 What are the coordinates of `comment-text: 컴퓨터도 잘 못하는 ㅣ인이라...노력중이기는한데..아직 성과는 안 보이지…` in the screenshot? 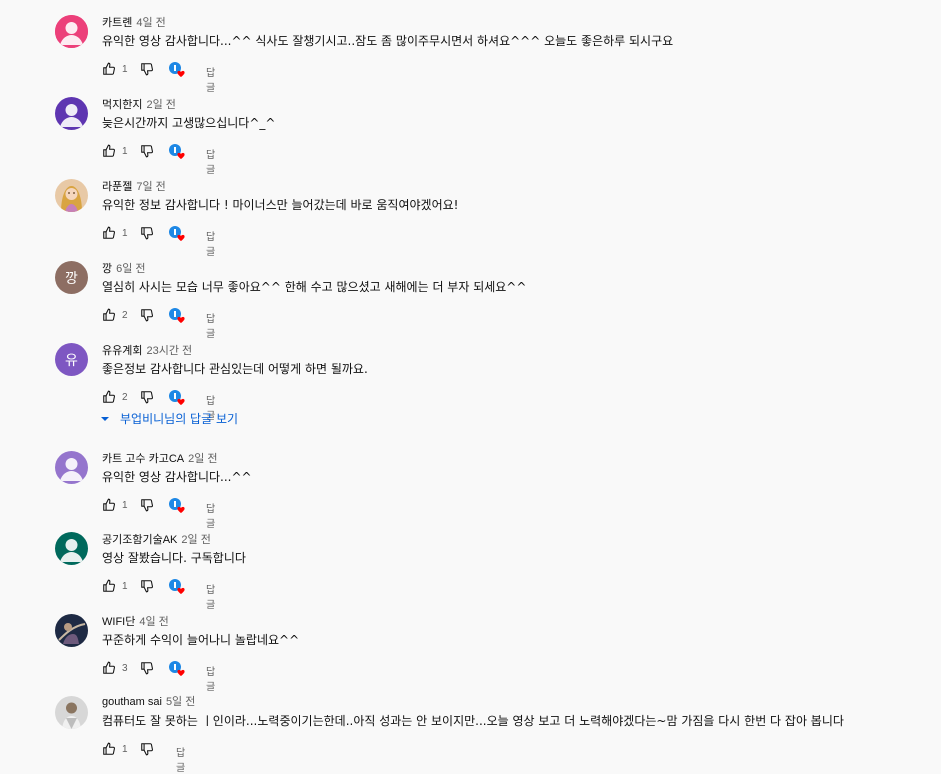 It's located at (473, 721).